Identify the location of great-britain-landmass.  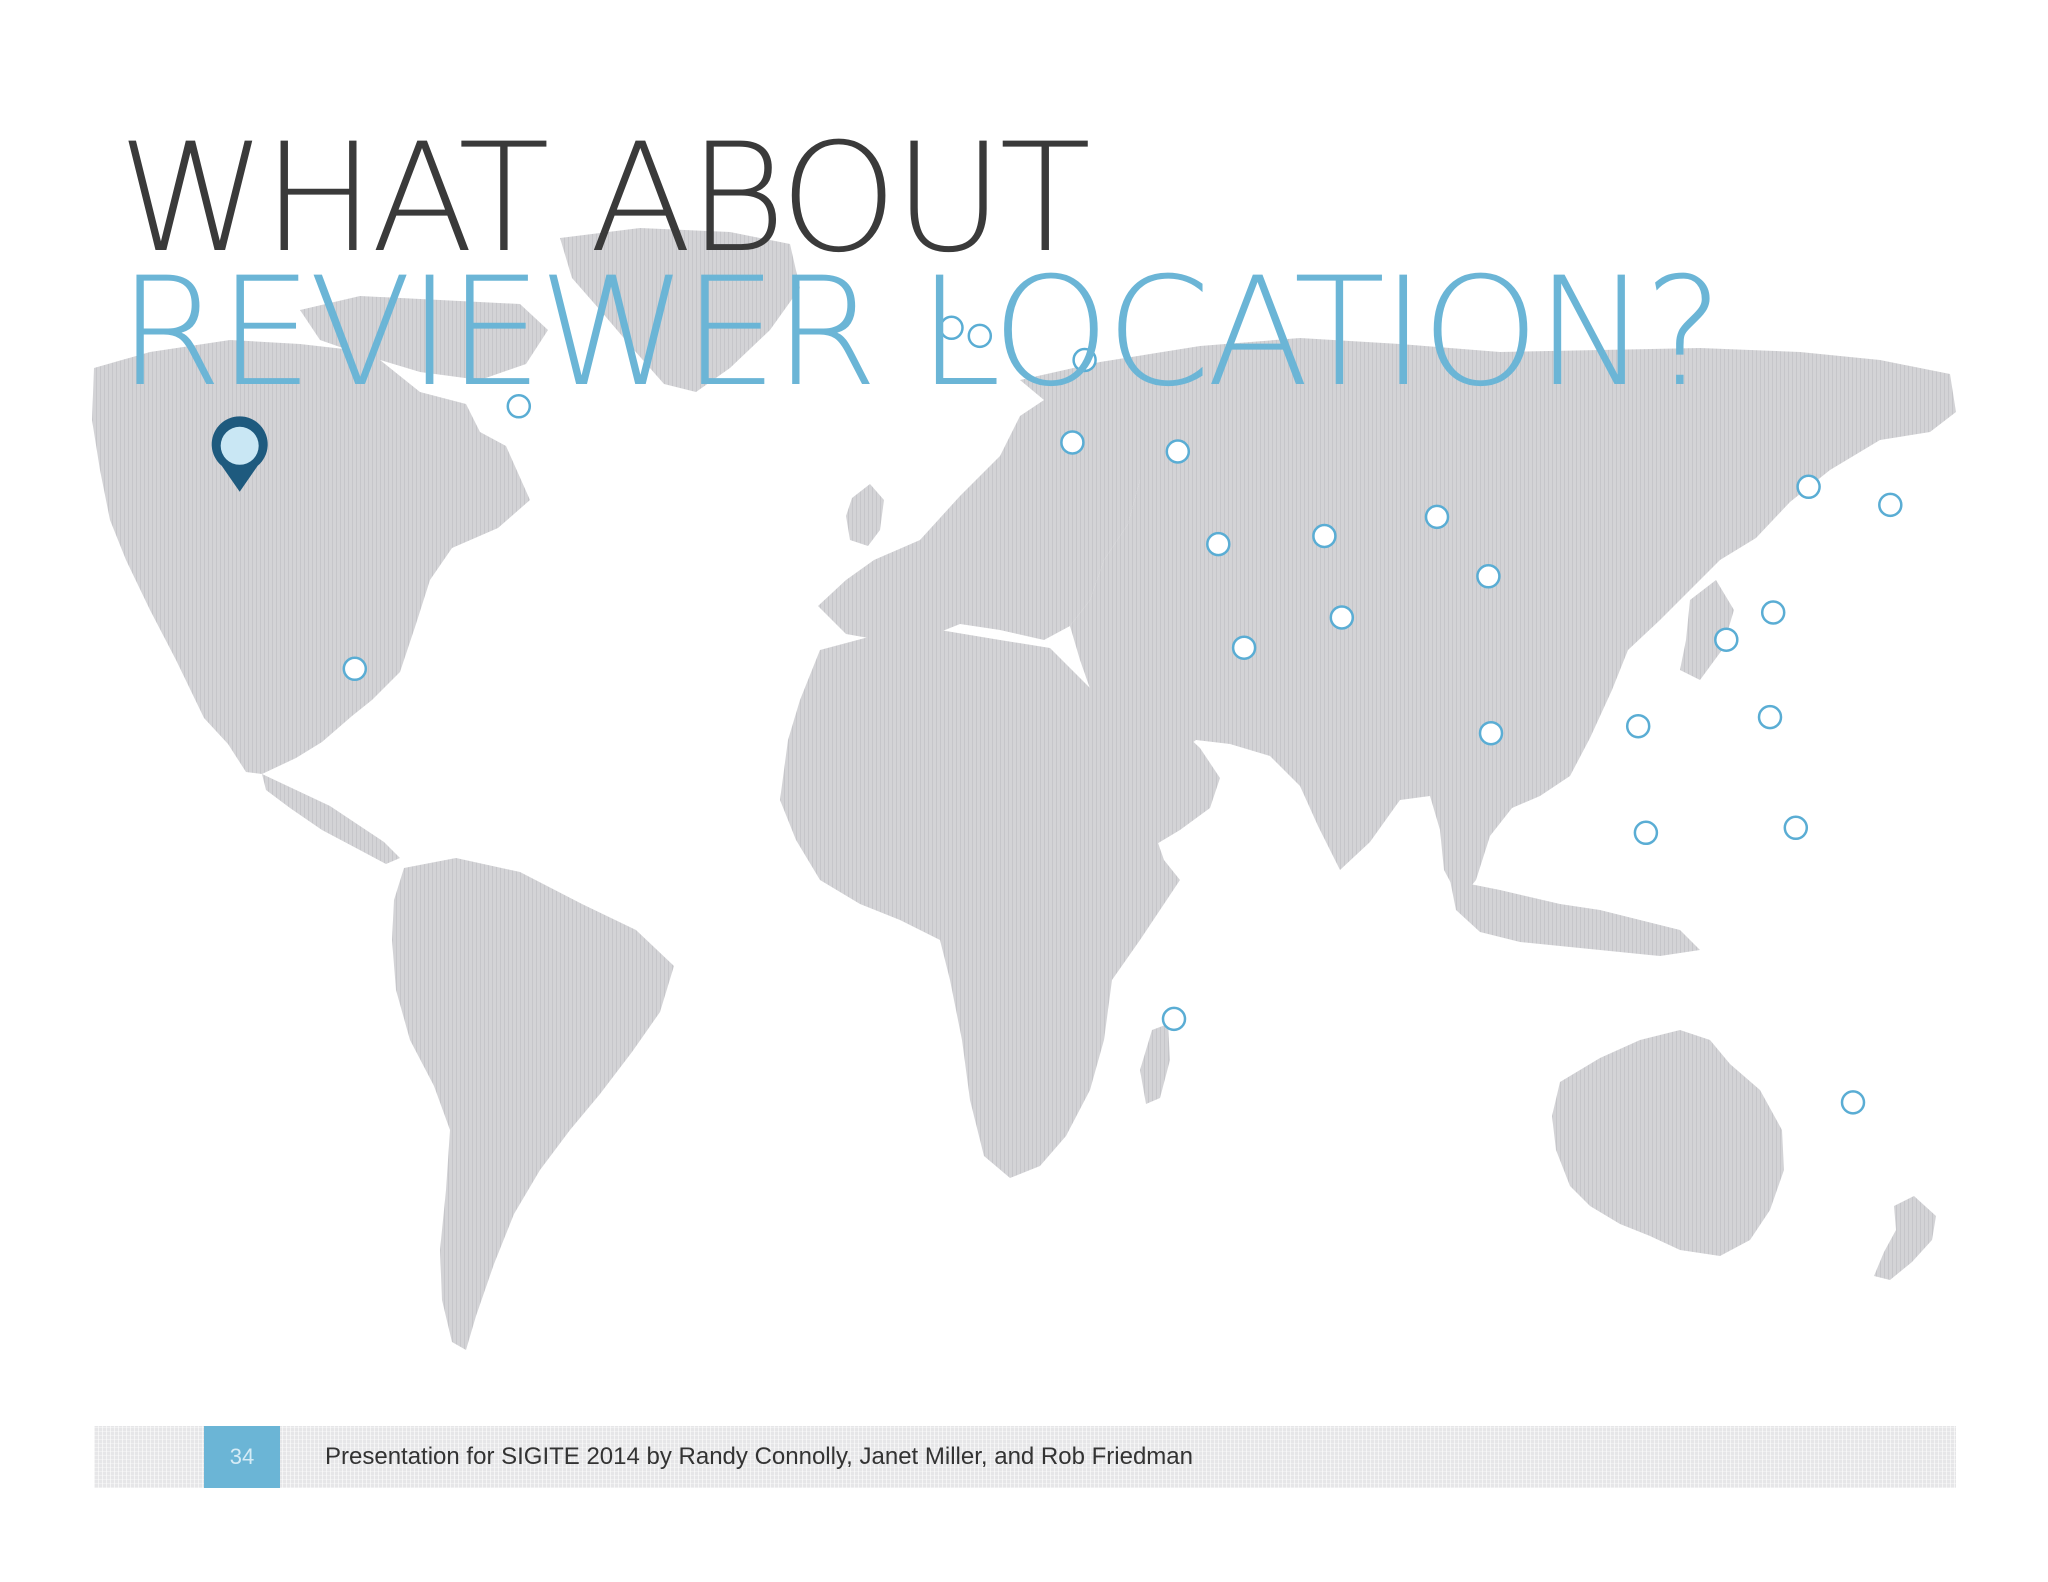
(865, 515).